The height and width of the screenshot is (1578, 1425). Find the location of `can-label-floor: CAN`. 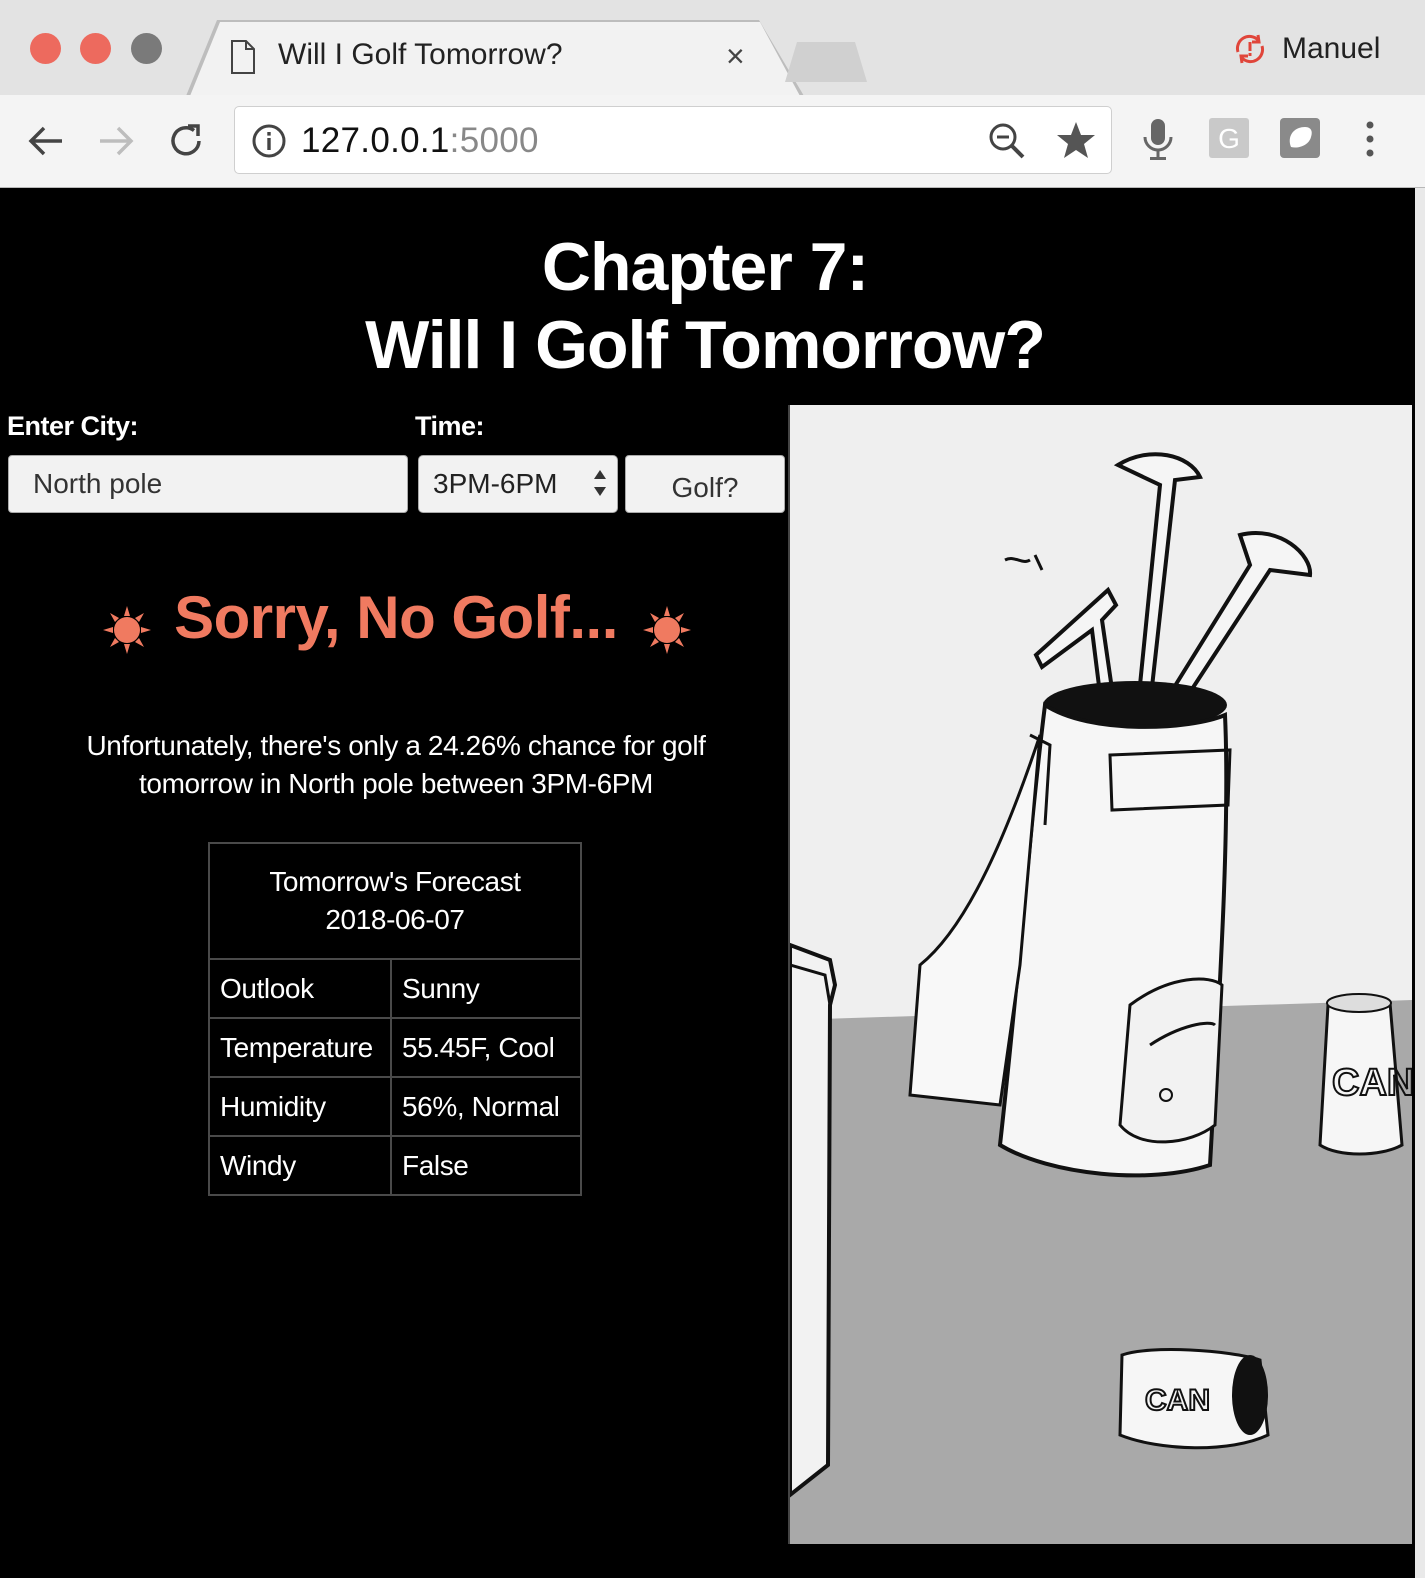

can-label-floor: CAN is located at coordinates (1177, 1400).